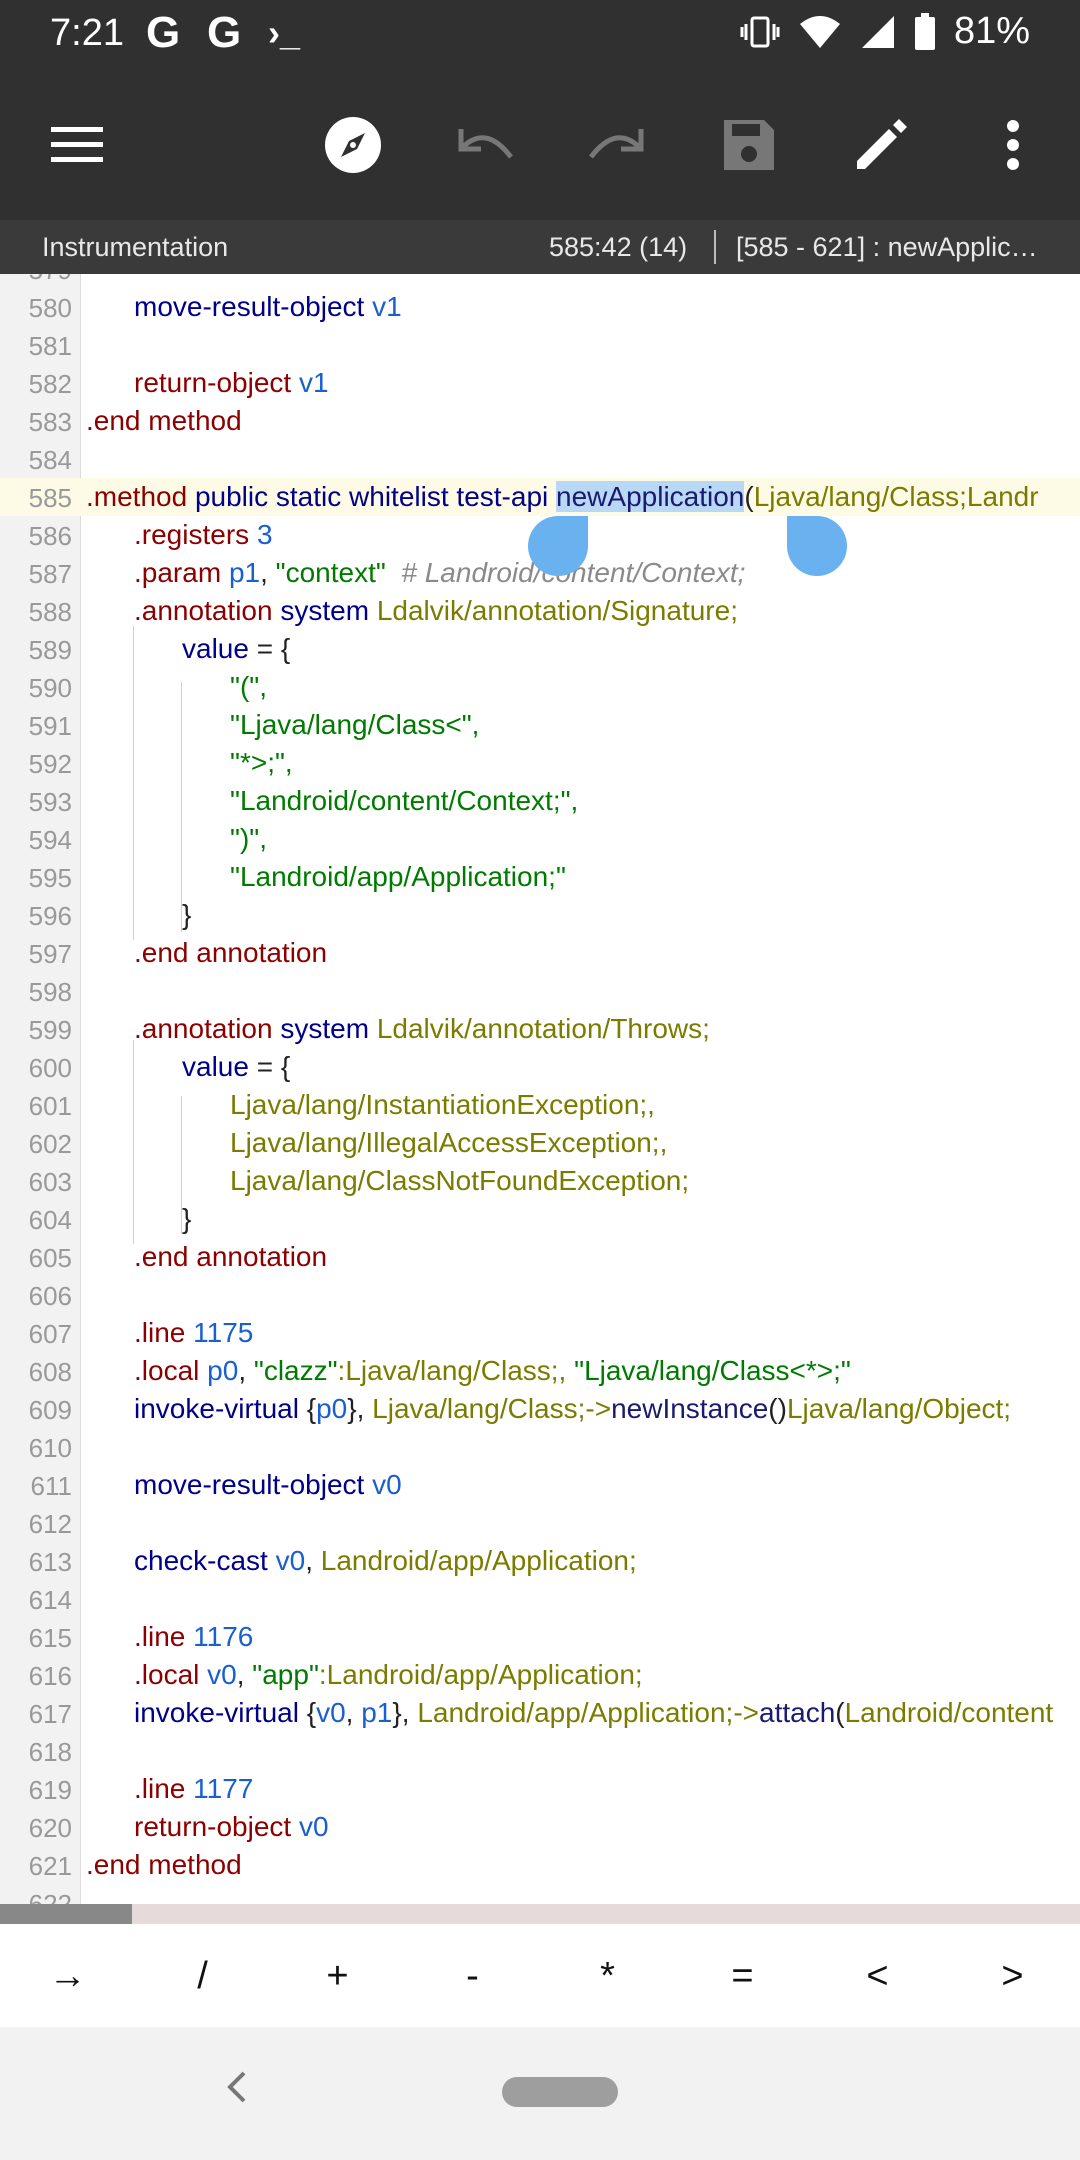 This screenshot has height=2160, width=1080. I want to click on code-line: 591 "Ljava/lang/Class<",, so click(540, 725).